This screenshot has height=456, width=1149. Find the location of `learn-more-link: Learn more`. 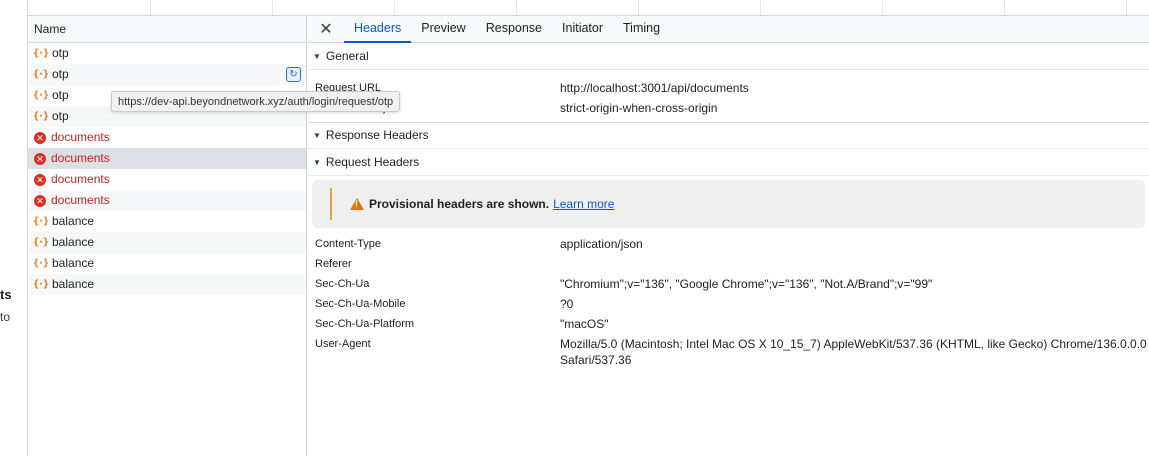

learn-more-link: Learn more is located at coordinates (583, 204).